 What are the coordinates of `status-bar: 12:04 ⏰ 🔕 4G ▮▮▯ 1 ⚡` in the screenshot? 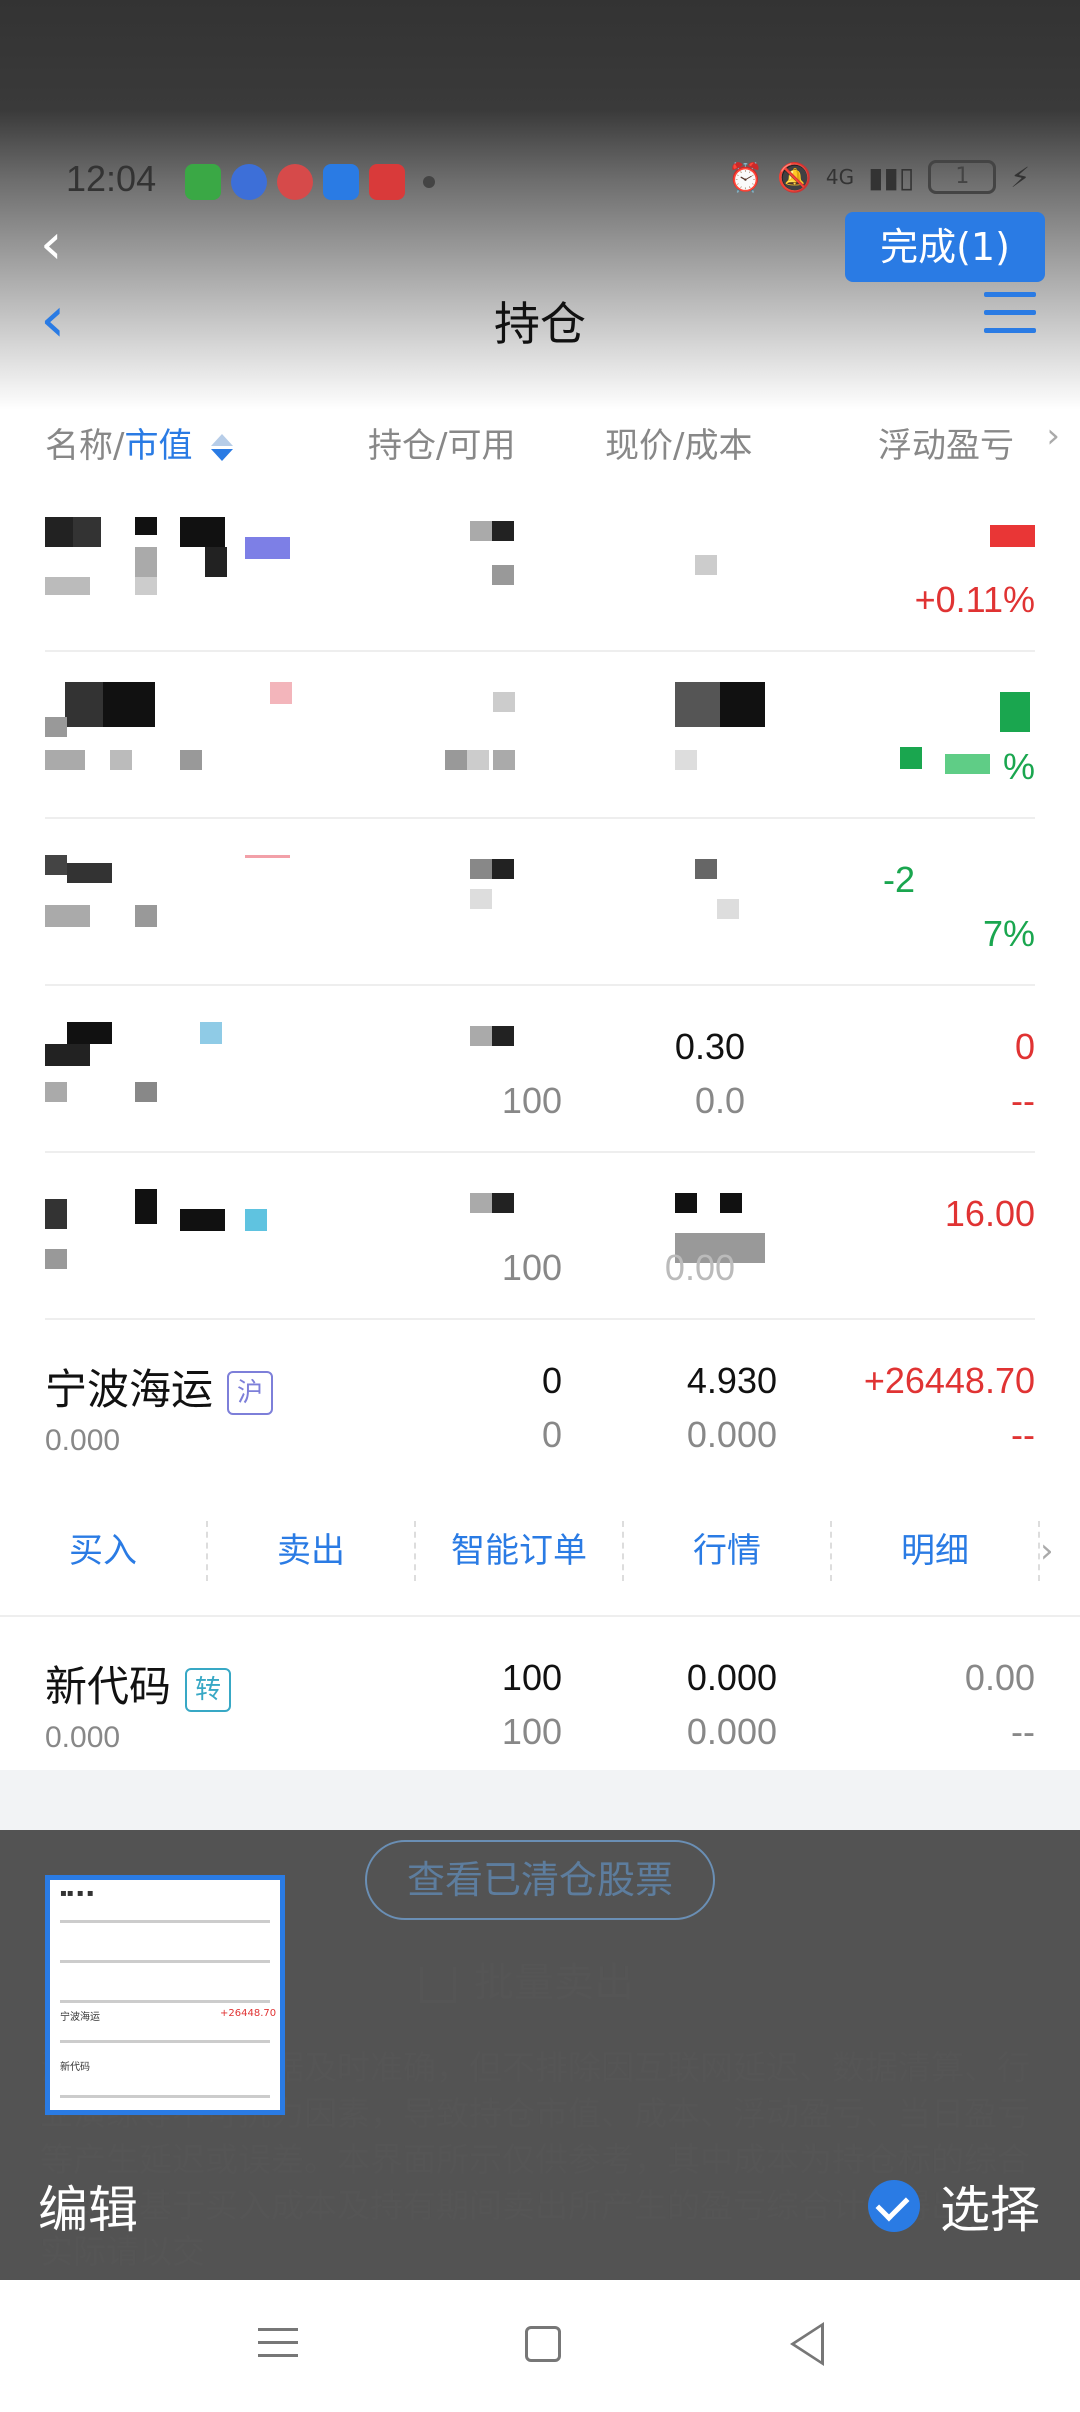 It's located at (540, 185).